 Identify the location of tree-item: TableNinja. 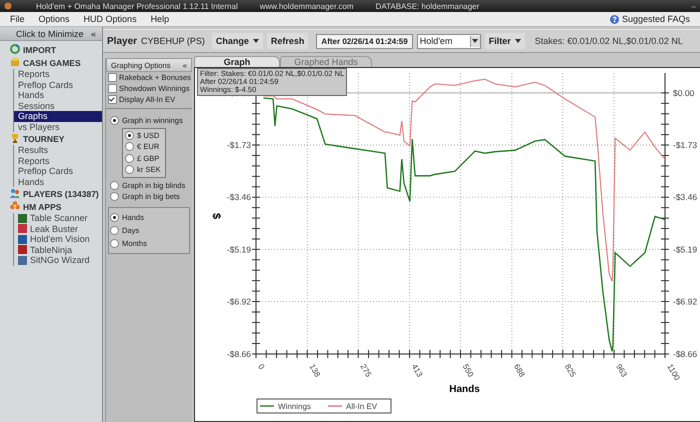
(58, 249).